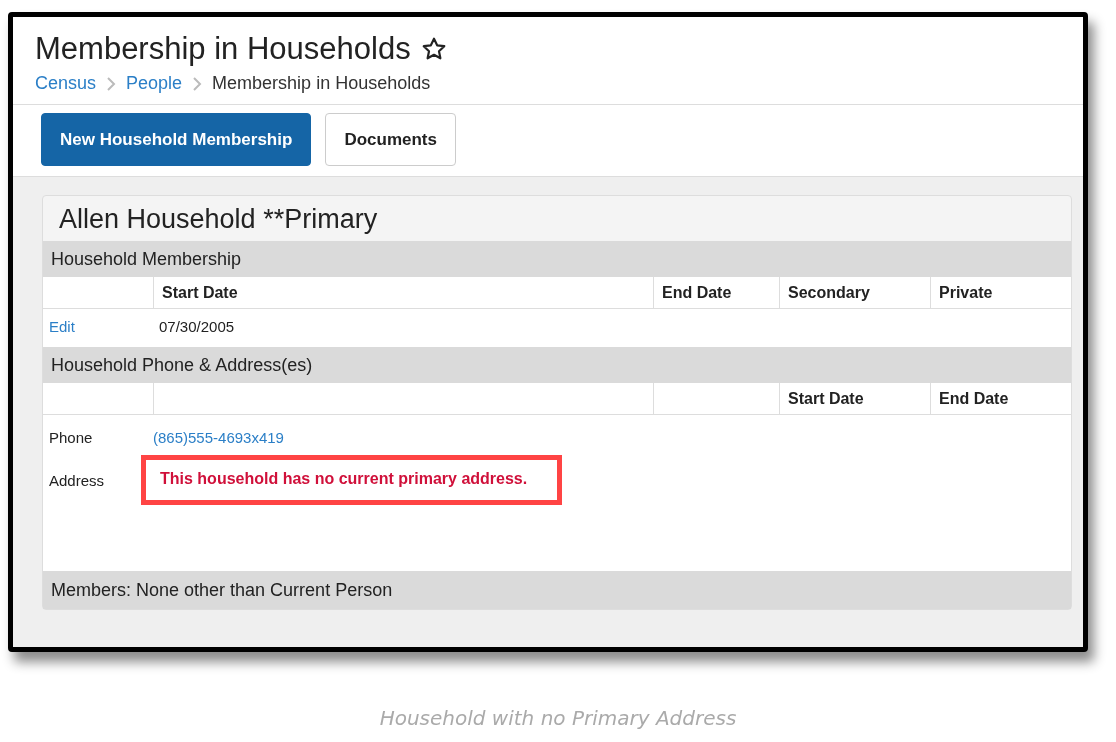 The image size is (1116, 742). I want to click on breadcrumb-current: Membership in Households, so click(321, 83).